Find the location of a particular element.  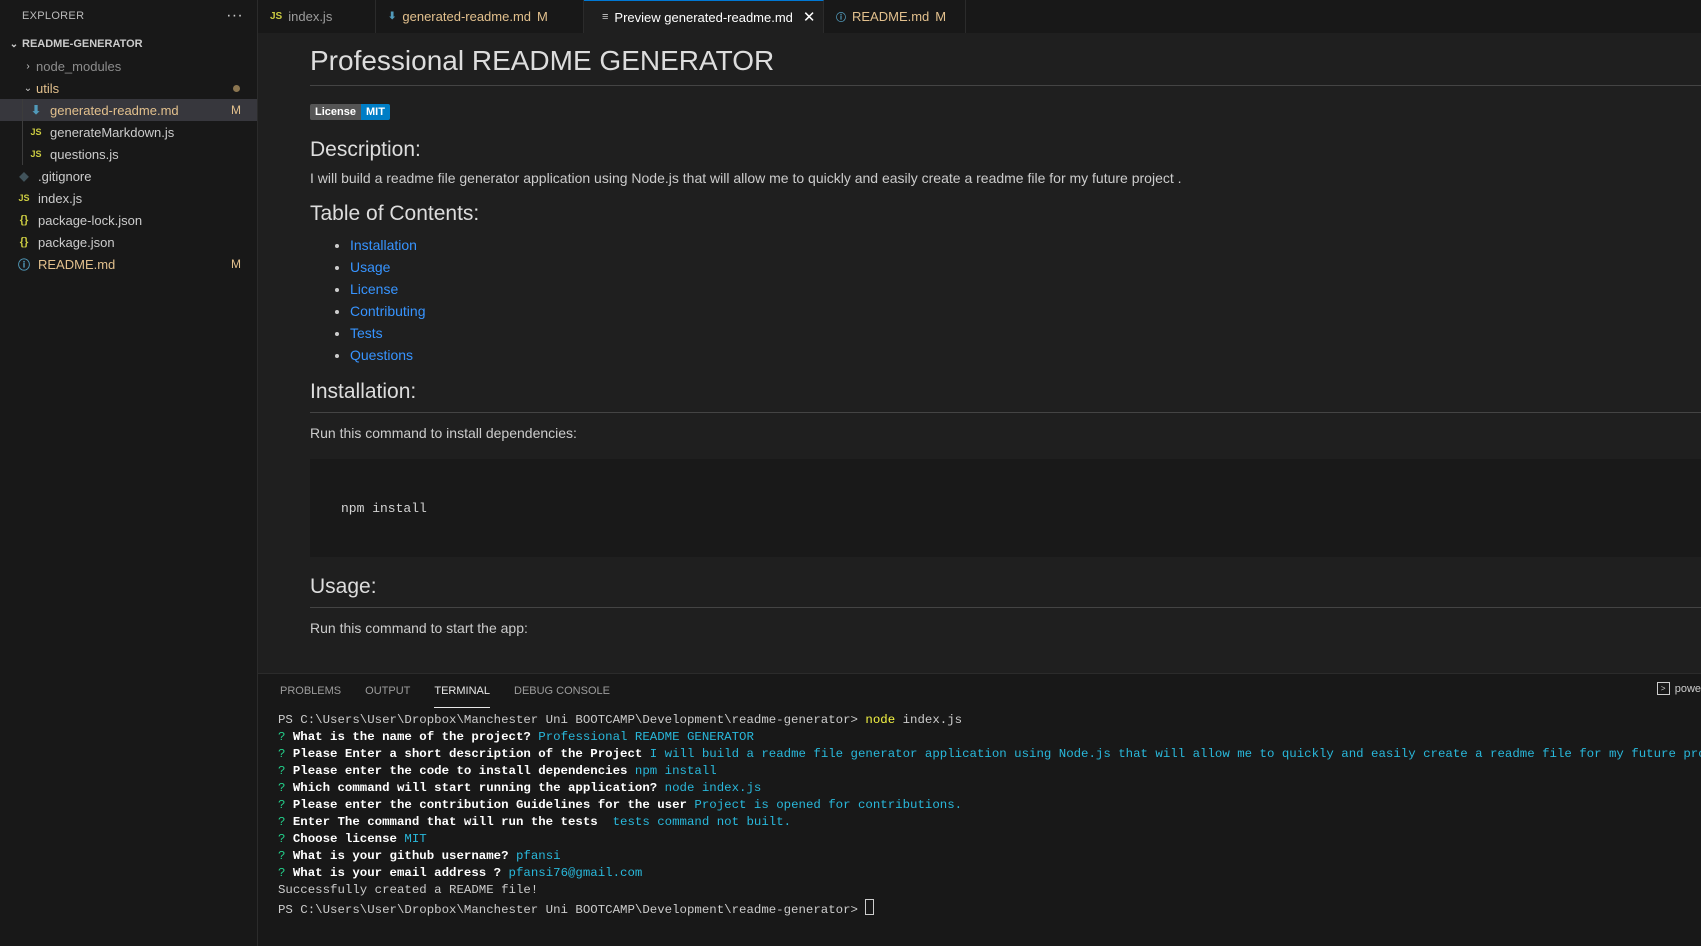

toc-link-license: License is located at coordinates (374, 289).